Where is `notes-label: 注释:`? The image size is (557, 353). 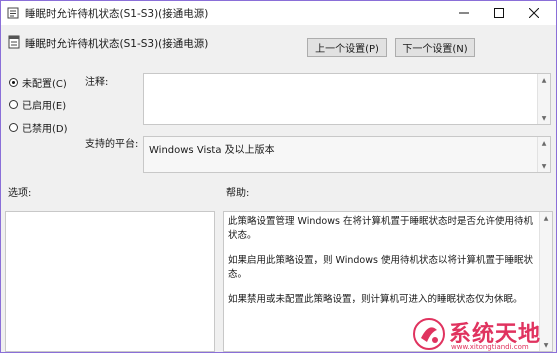 notes-label: 注释: is located at coordinates (97, 82).